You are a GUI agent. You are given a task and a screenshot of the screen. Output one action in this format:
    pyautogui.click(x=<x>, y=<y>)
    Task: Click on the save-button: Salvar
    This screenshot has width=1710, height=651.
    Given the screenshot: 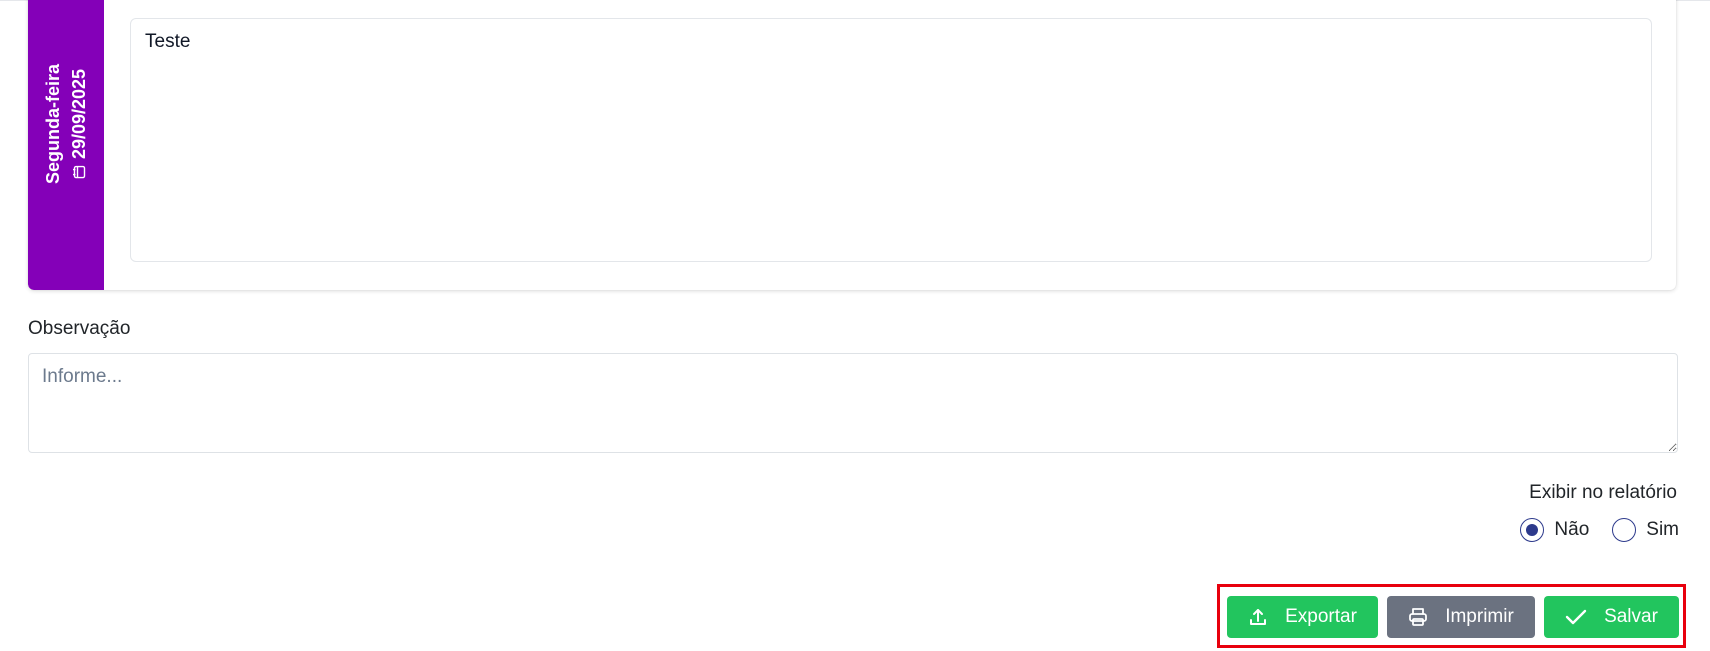 What is the action you would take?
    pyautogui.click(x=1611, y=617)
    